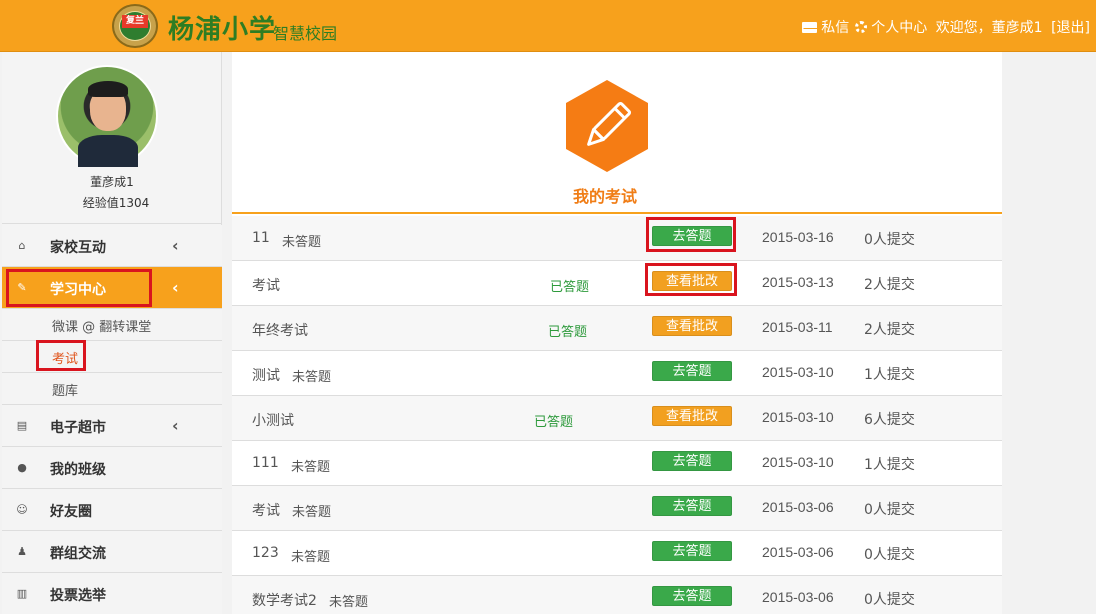  I want to click on sidebar-item-friends: ☺ 好友圈, so click(112, 510).